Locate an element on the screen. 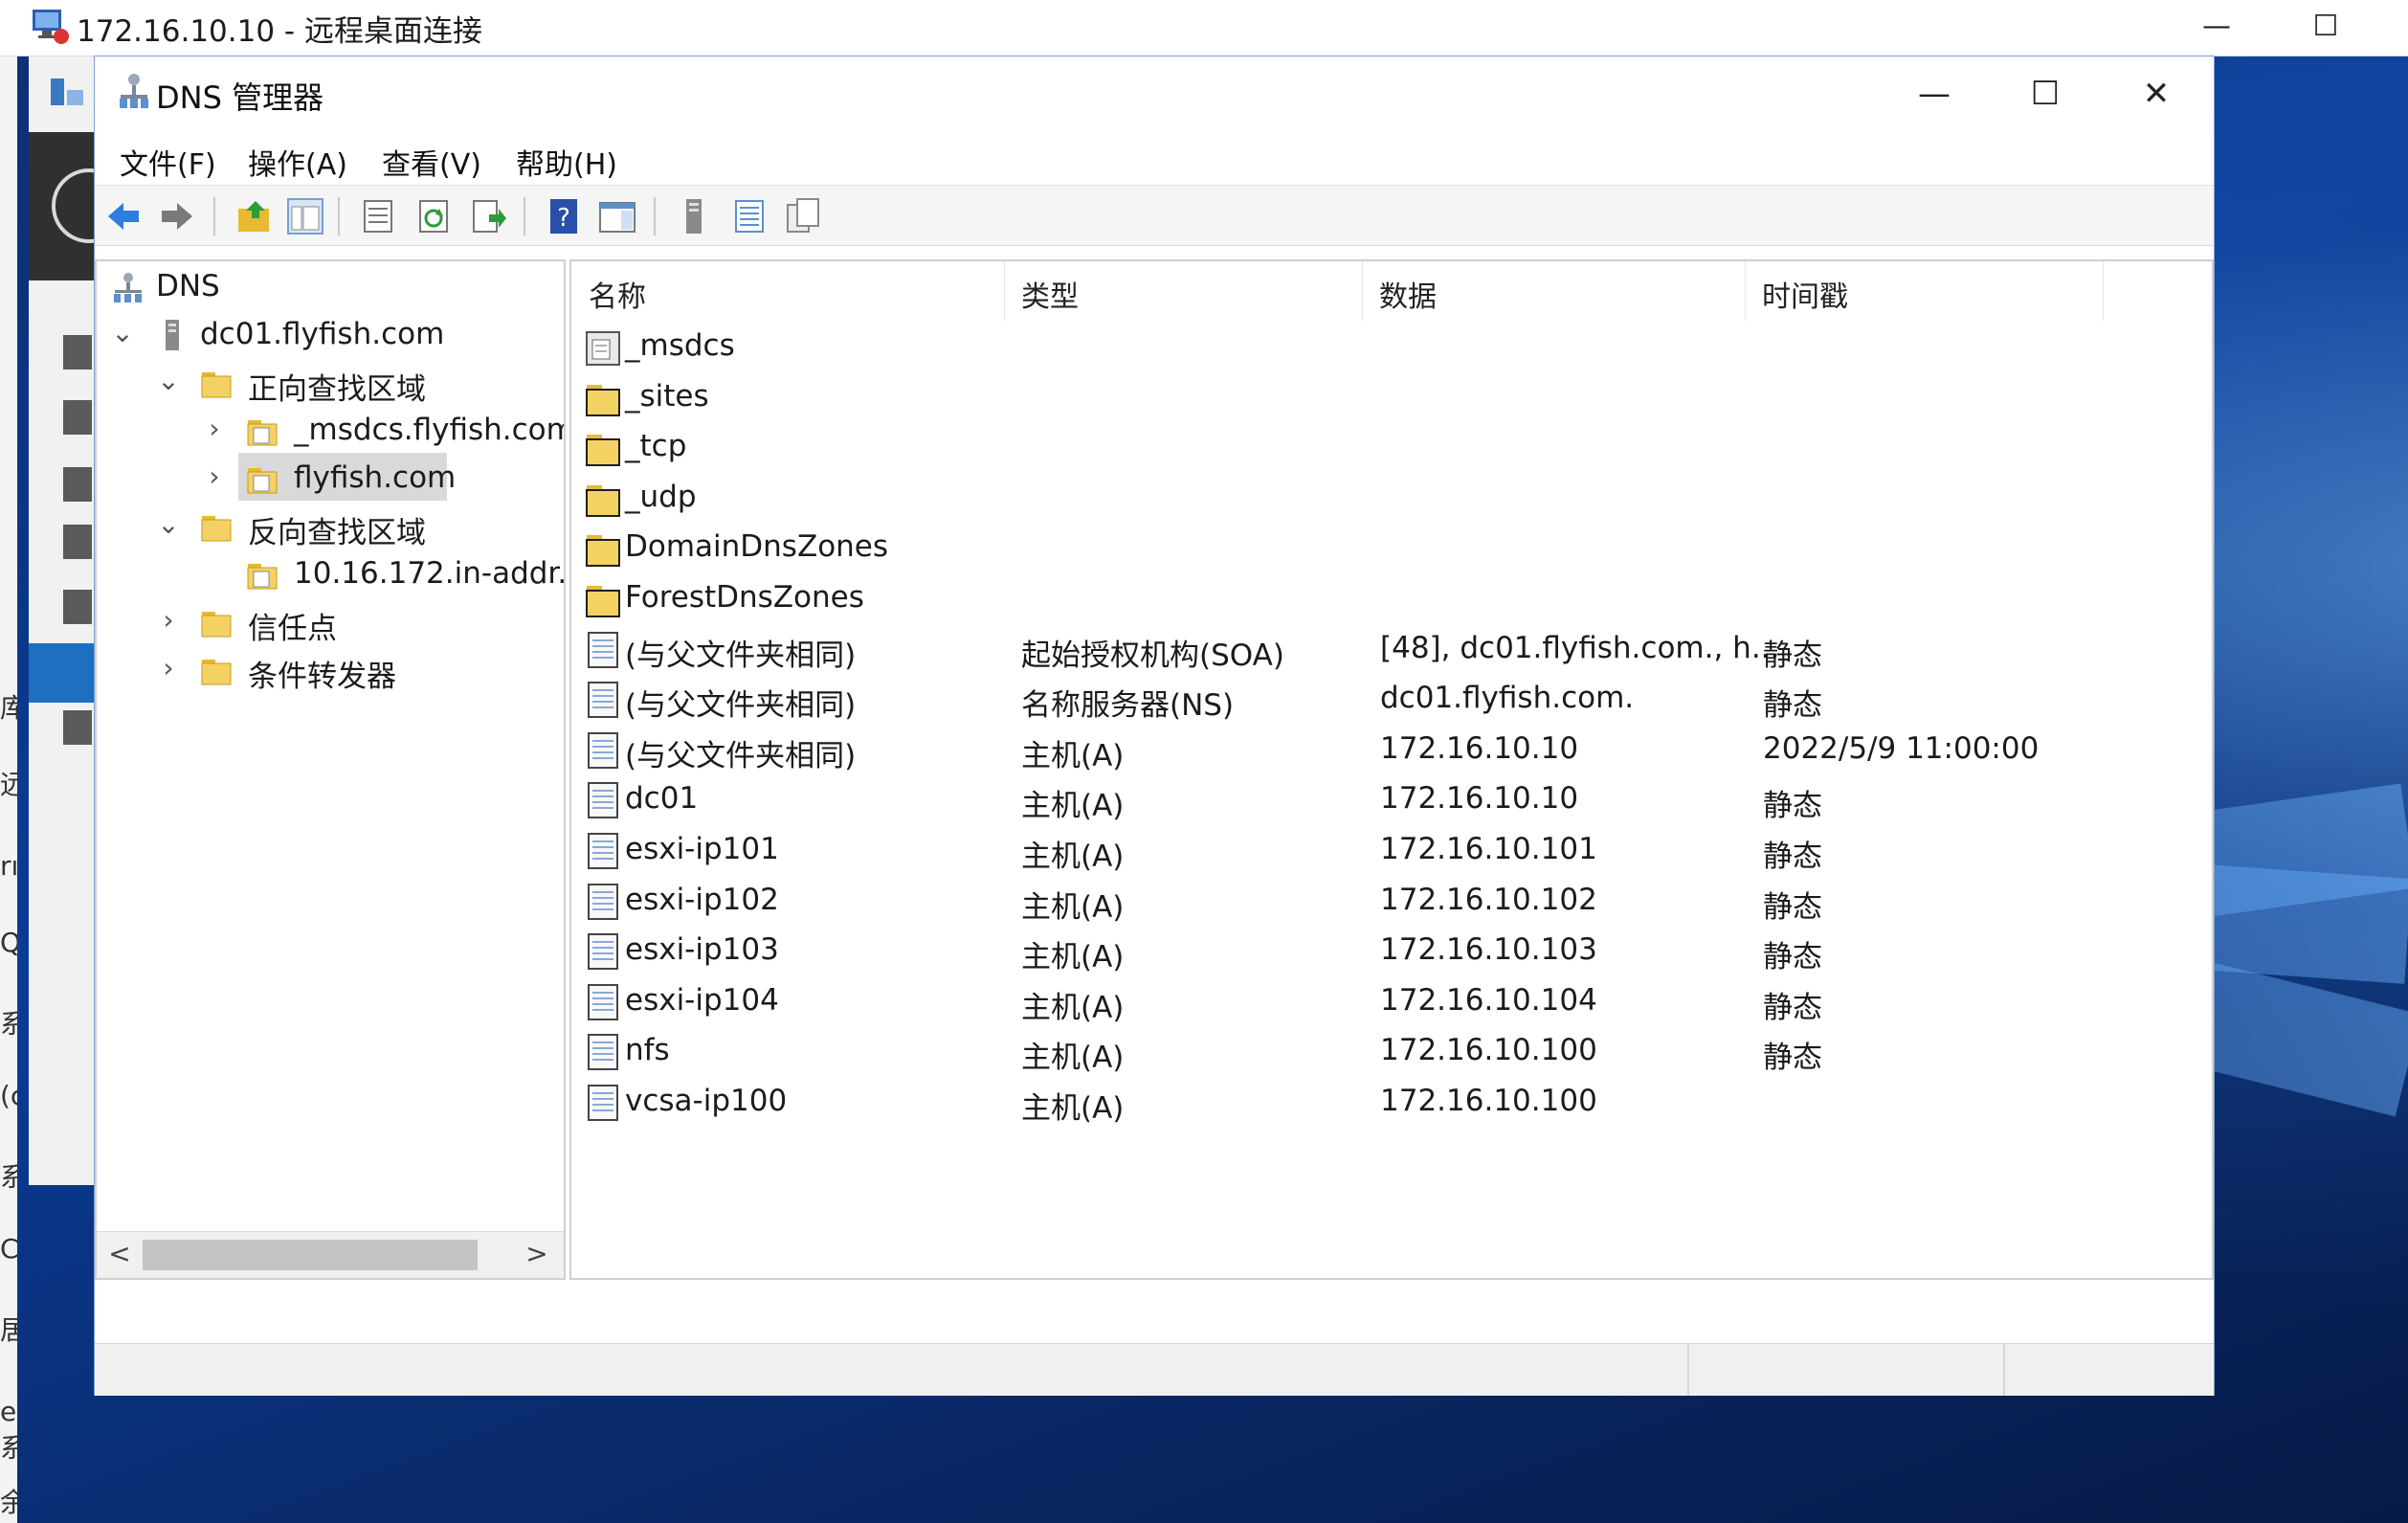 The height and width of the screenshot is (1523, 2408). menu-view: 查看(V) is located at coordinates (432, 162).